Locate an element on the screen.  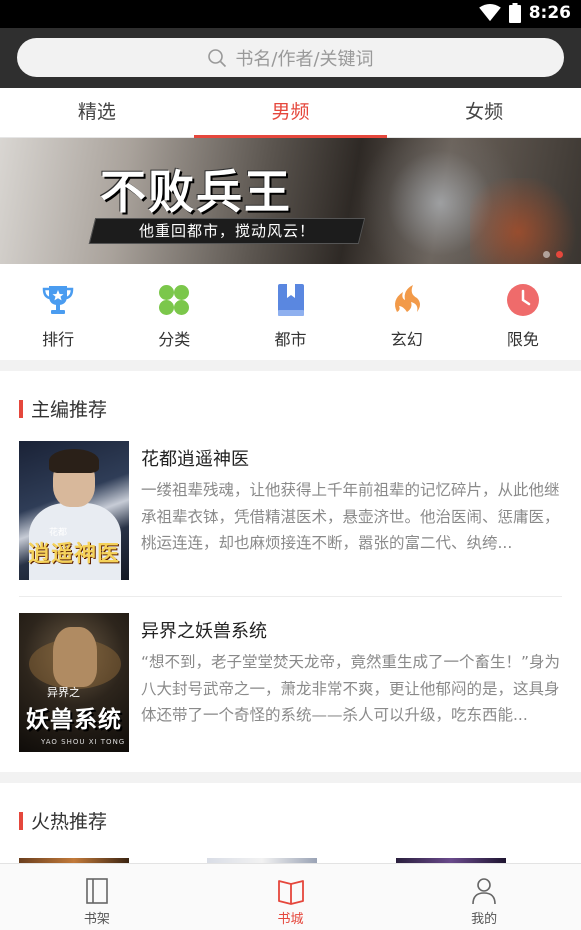
bottom-navigation: 书架 书城 我的 is located at coordinates (290, 896).